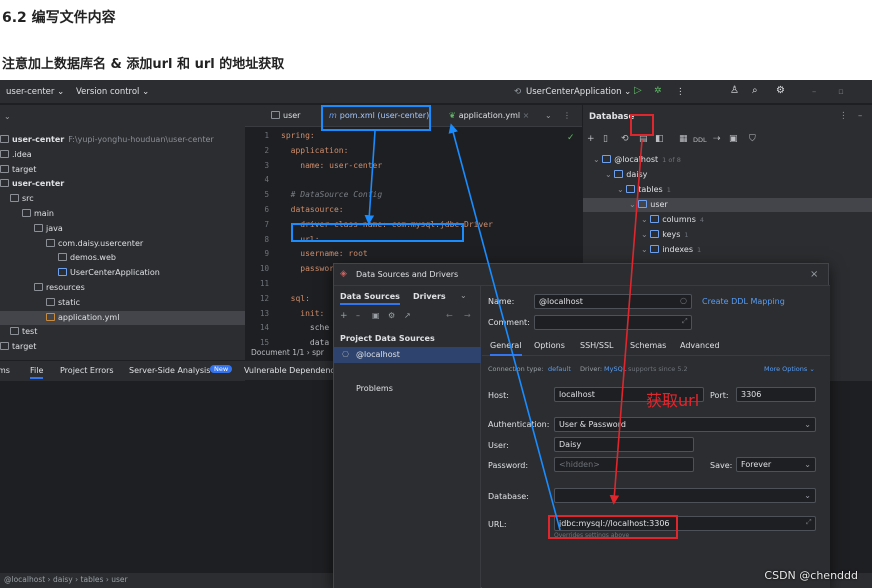 Image resolution: width=872 pixels, height=588 pixels. Describe the element at coordinates (122, 332) in the screenshot. I see `tree-item: test` at that location.